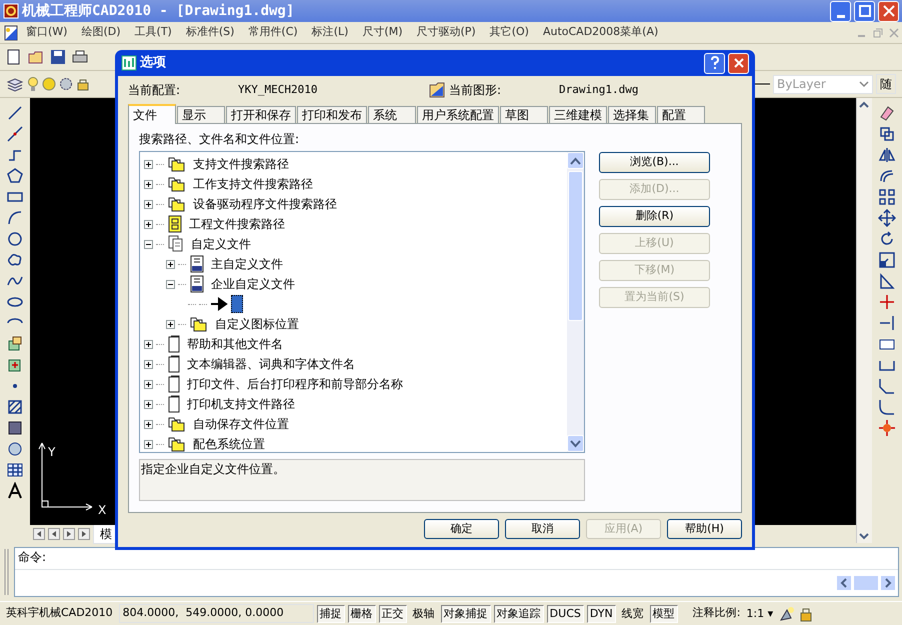  I want to click on tree-item: 主自定义文件, so click(247, 264).